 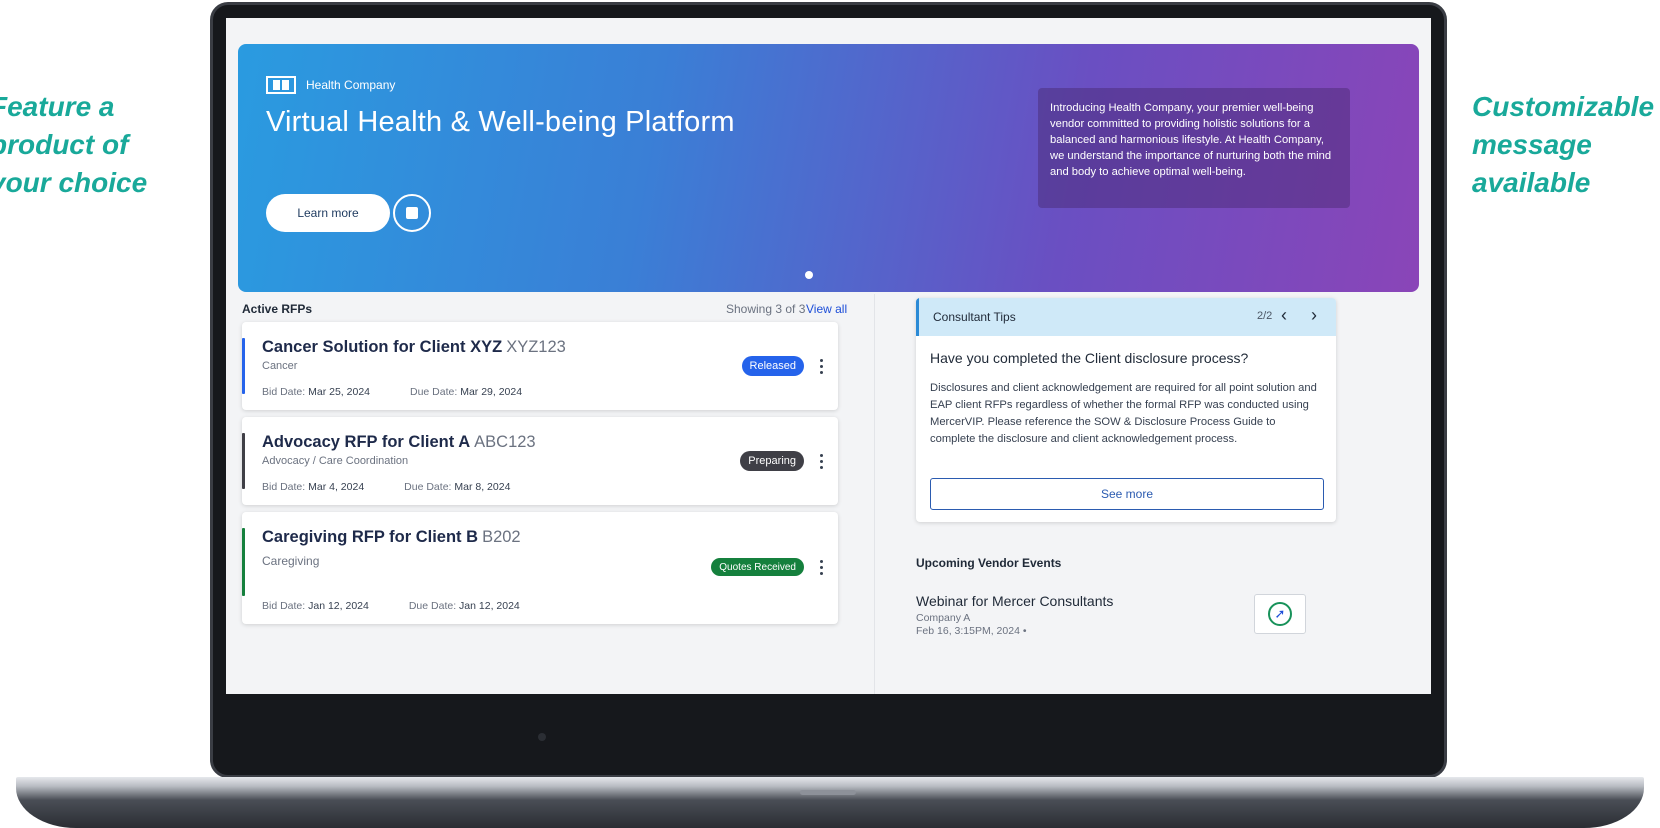 I want to click on bid-date: Bid Date: Mar 25, 2024, so click(x=316, y=392).